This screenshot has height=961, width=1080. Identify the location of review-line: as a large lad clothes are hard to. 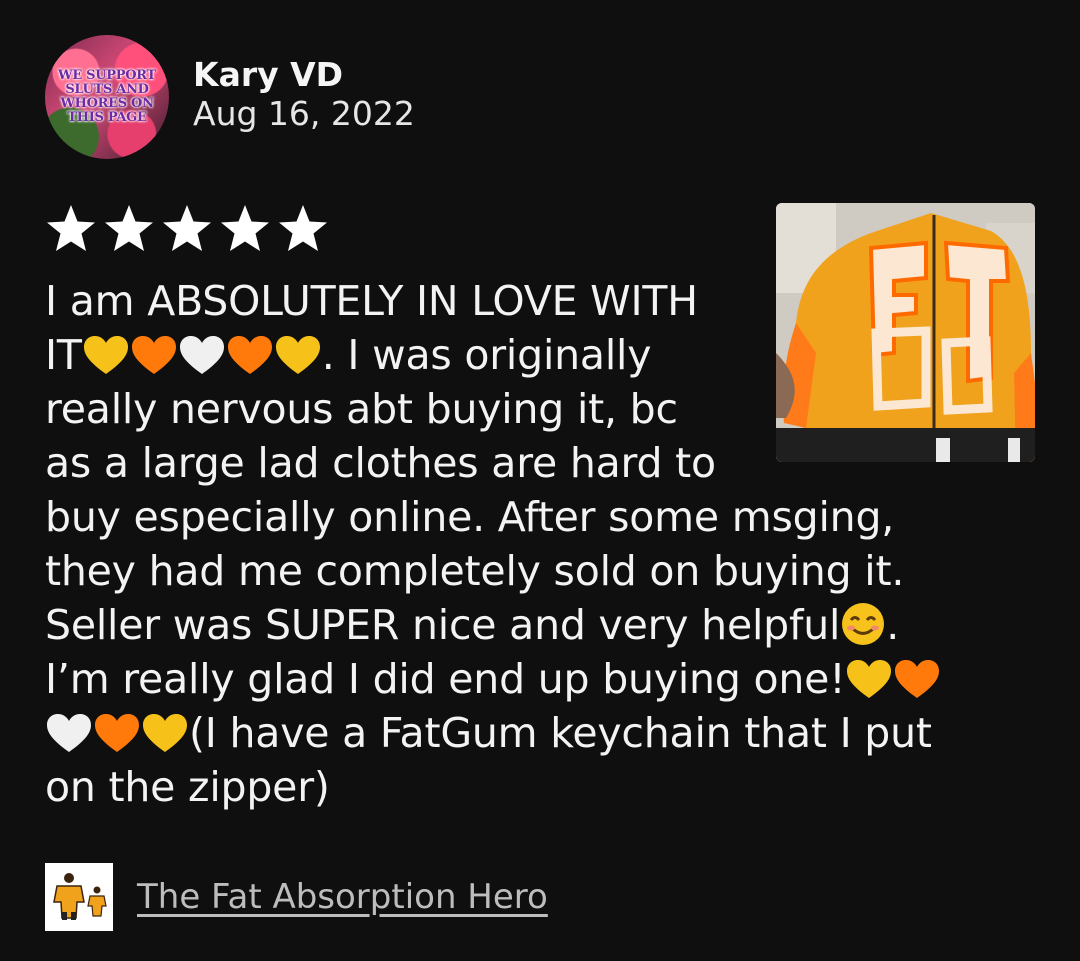
(380, 463).